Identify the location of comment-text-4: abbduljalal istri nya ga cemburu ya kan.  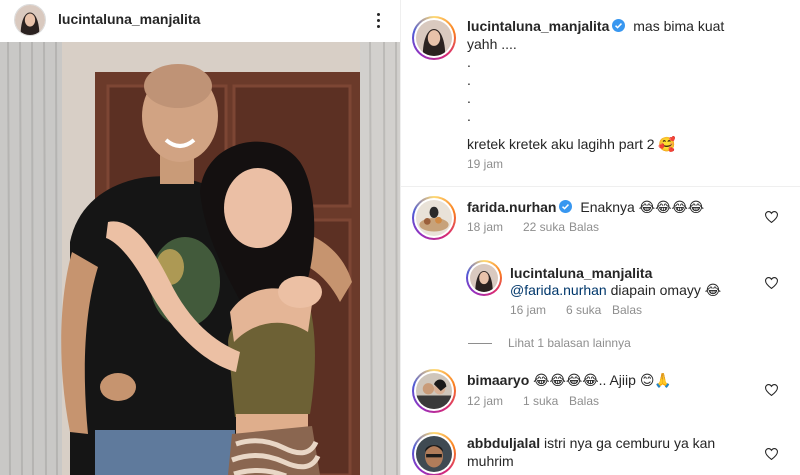
(591, 443).